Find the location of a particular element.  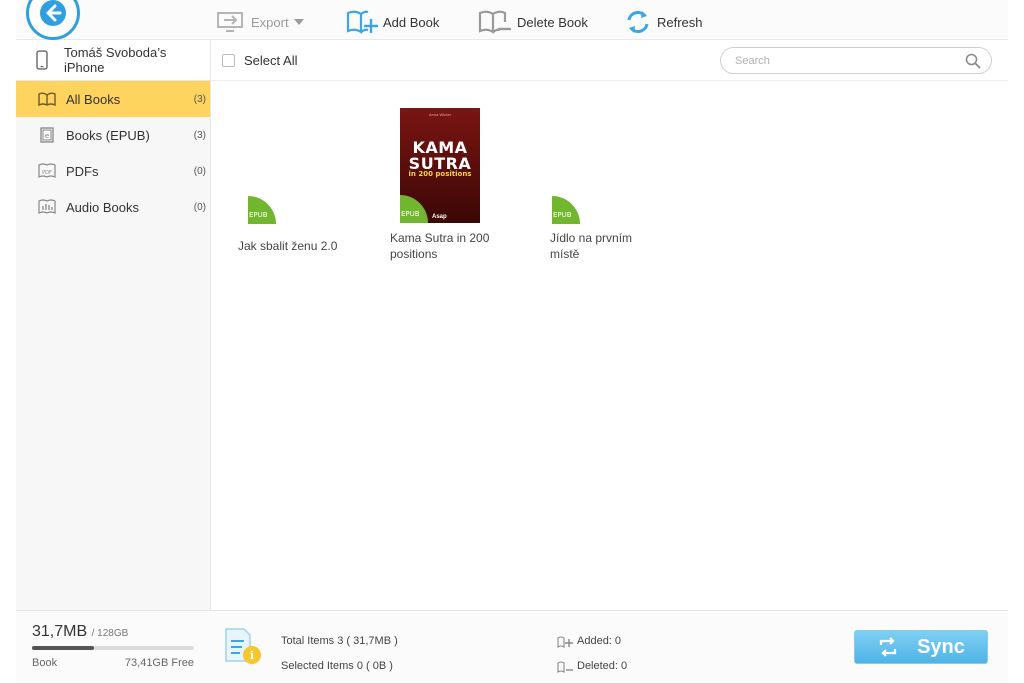

export-label: Export is located at coordinates (270, 22).